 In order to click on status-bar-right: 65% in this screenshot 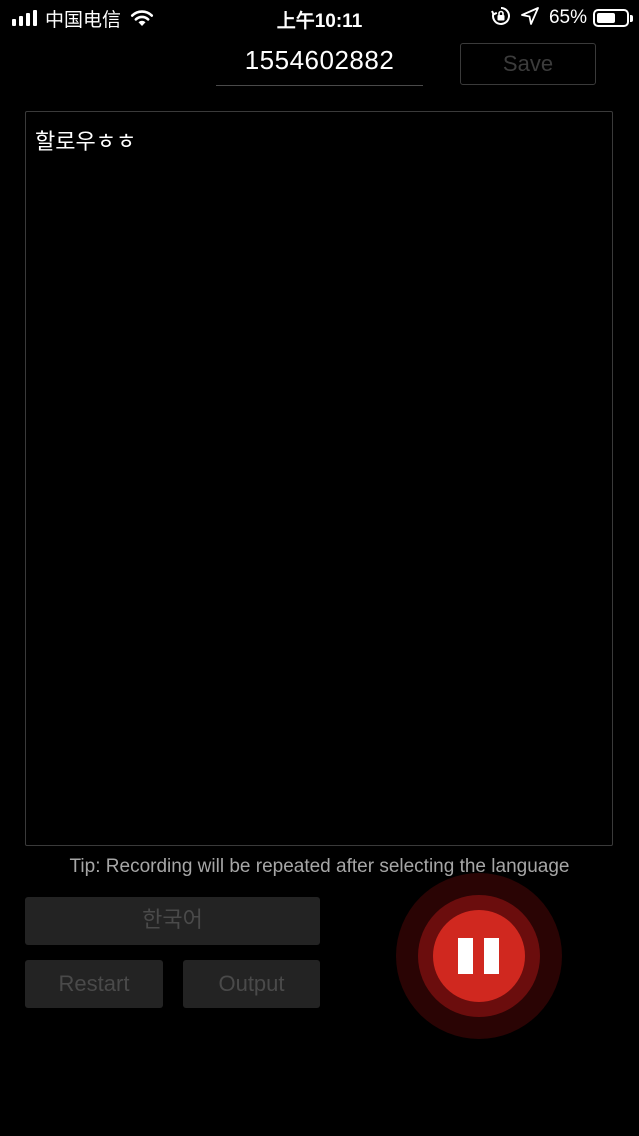, I will do `click(562, 18)`.